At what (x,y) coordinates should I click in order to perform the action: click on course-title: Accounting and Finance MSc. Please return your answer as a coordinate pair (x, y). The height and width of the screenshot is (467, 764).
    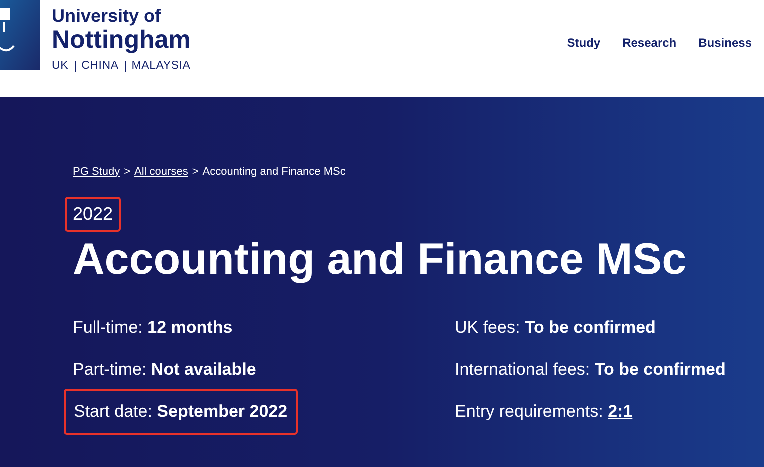
    Looking at the image, I should click on (380, 260).